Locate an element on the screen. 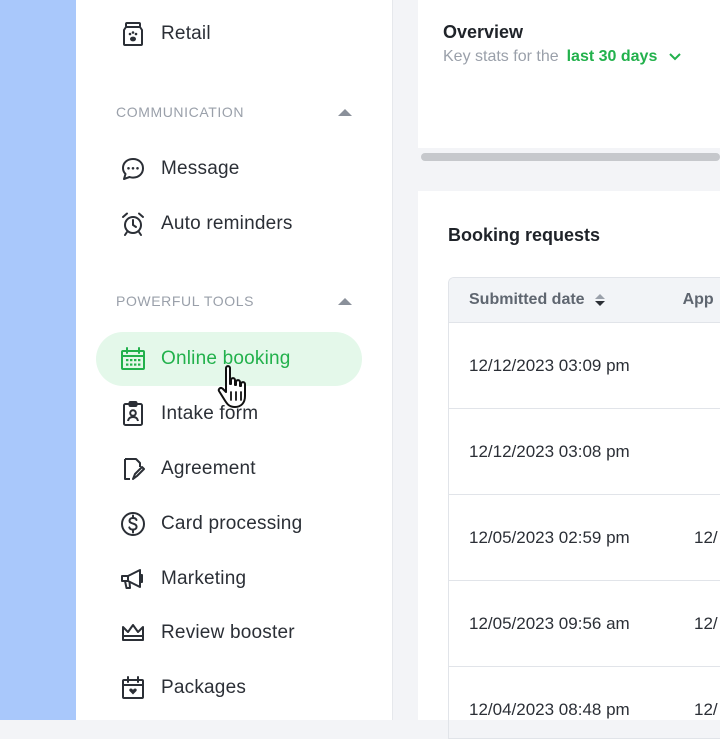 This screenshot has height=739, width=720. table-row: 12/05/2023 02:59 pm 12/ is located at coordinates (584, 538).